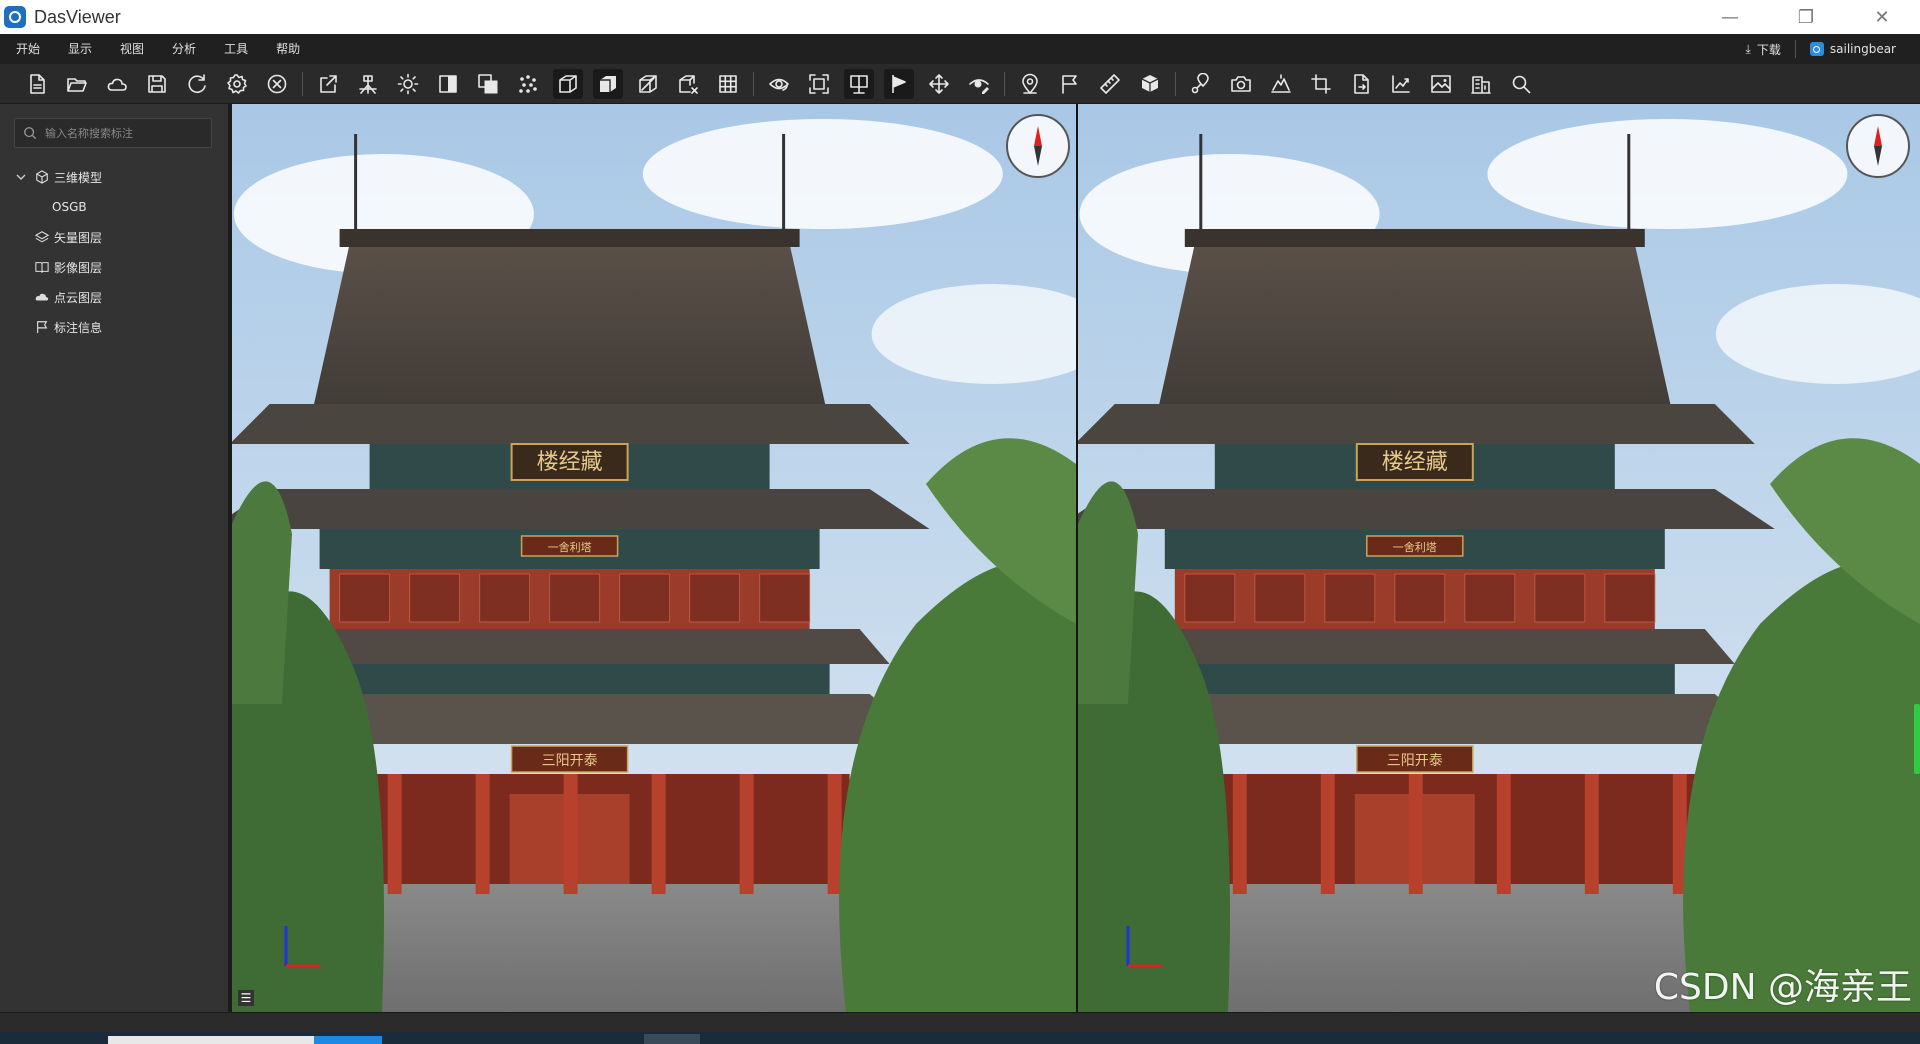  What do you see at coordinates (779, 84) in the screenshot?
I see `eye-orbit-button` at bounding box center [779, 84].